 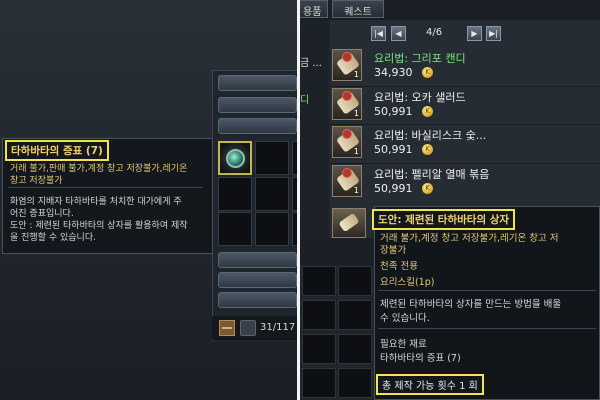 I want to click on item-tooltip-restriction: 창고 저장불가, so click(x=36, y=181).